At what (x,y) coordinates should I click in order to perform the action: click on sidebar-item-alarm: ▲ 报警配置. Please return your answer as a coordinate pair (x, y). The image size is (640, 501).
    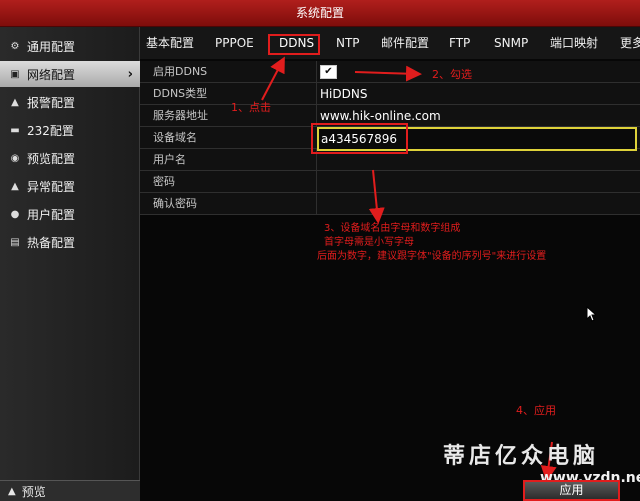
    Looking at the image, I should click on (70, 102).